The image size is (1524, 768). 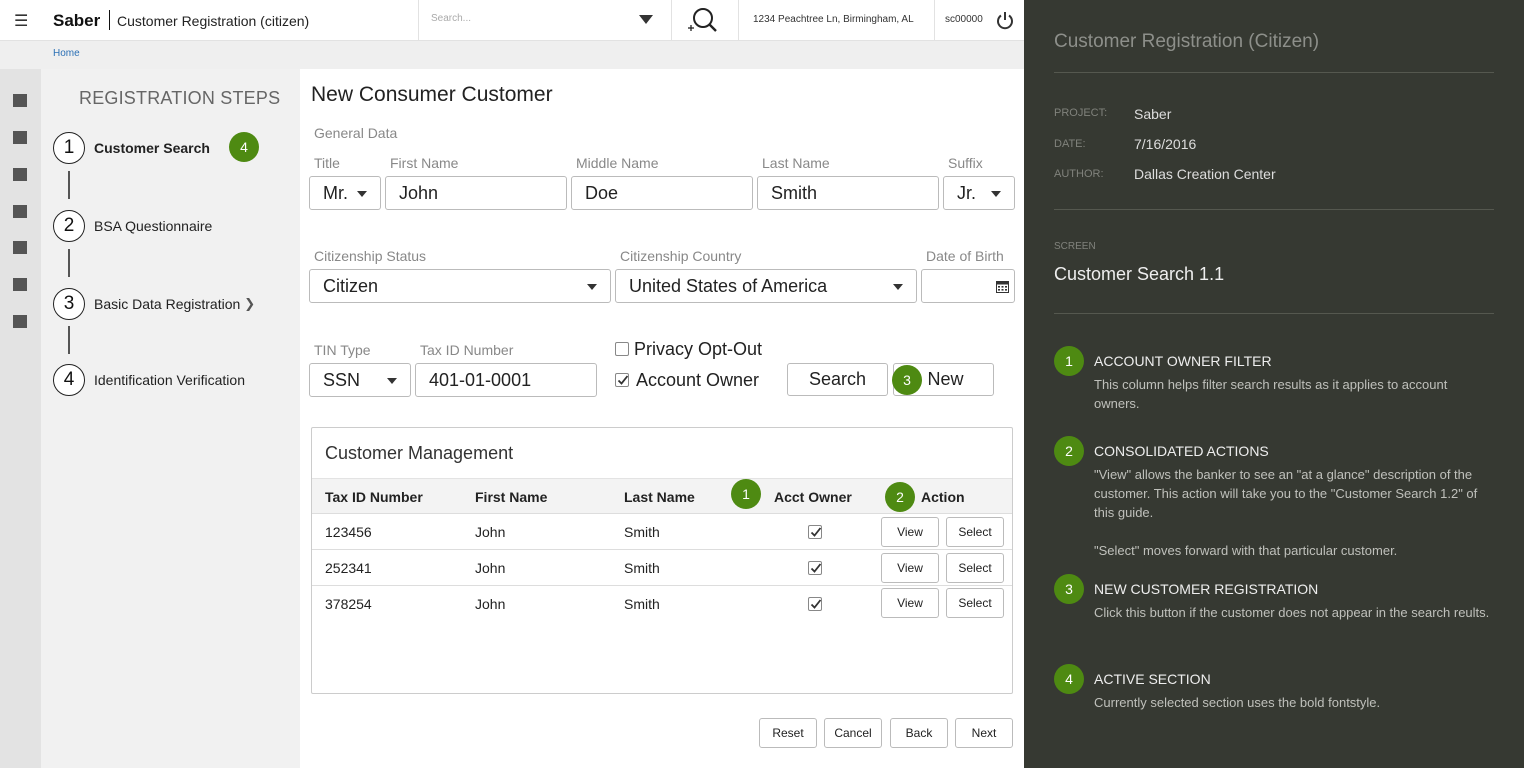 I want to click on app-title: Customer Registration (citizen), so click(x=213, y=21).